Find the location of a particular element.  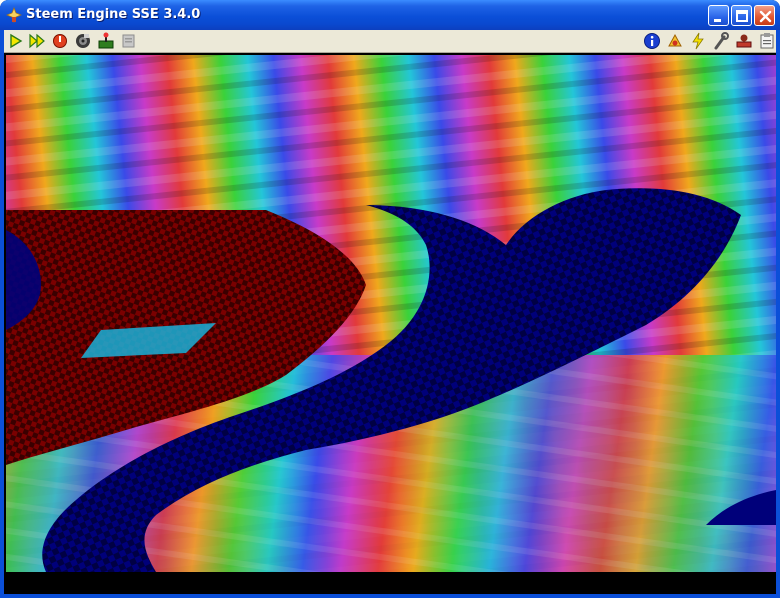

title-bar: Steem Engine SSE 3.4.0 is located at coordinates (390, 15).